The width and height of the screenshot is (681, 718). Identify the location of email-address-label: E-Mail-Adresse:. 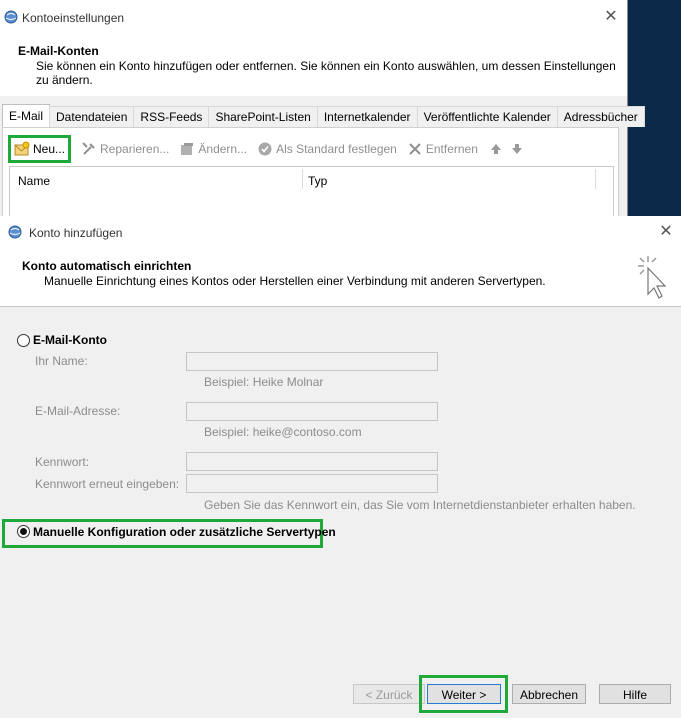
(78, 411).